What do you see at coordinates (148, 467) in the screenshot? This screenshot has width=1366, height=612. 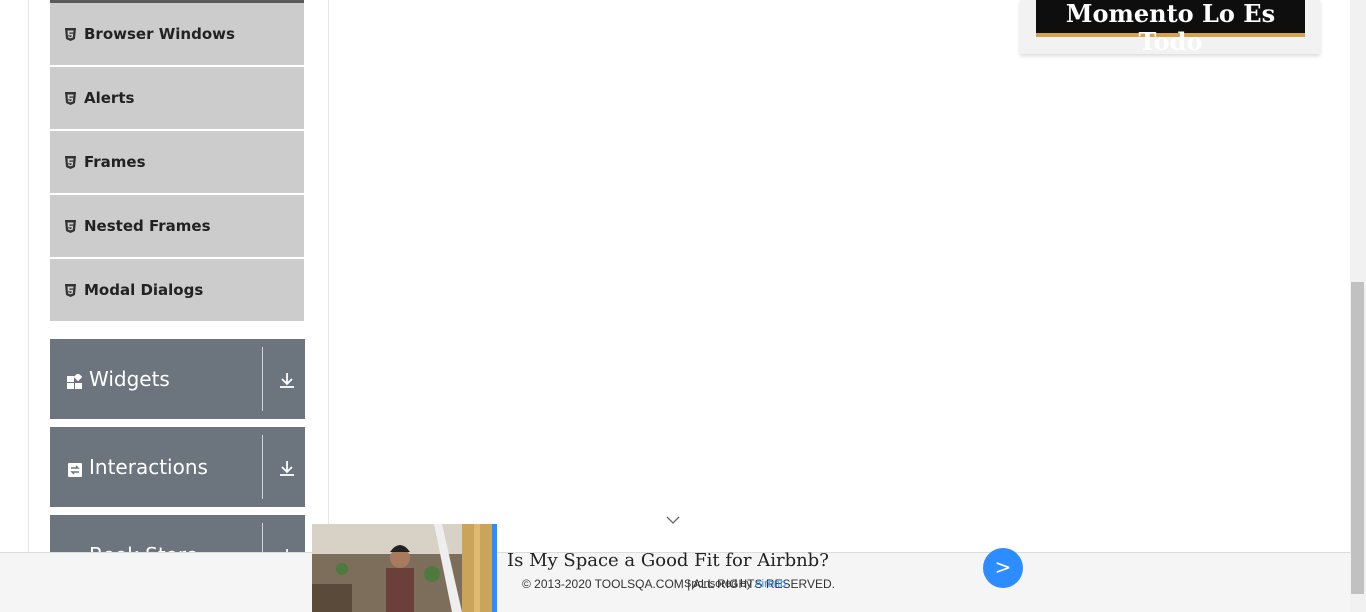 I see `group-label: Interactions` at bounding box center [148, 467].